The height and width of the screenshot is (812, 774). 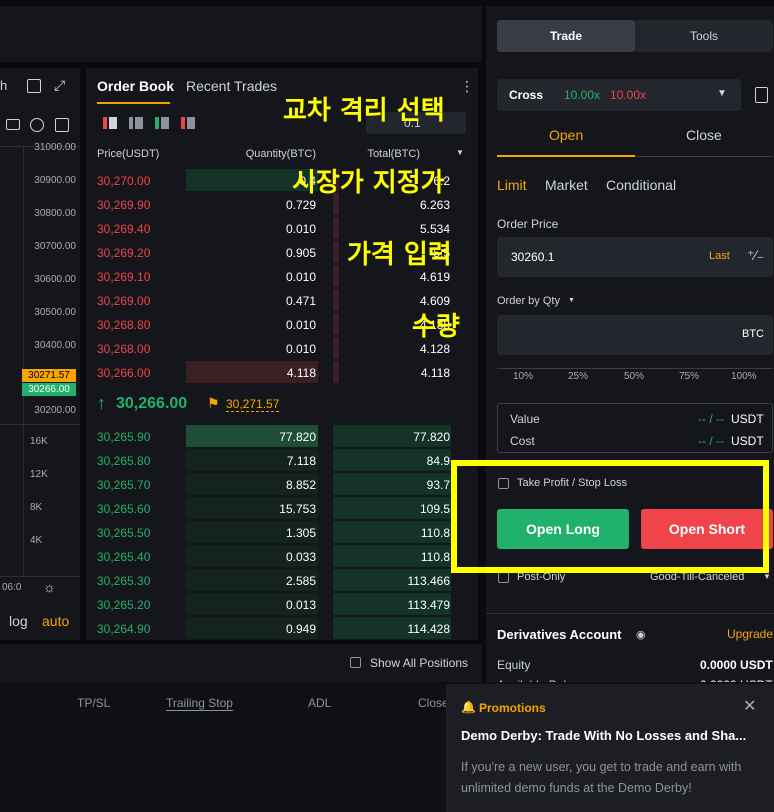 I want to click on bid-total: 113.479, so click(x=429, y=605).